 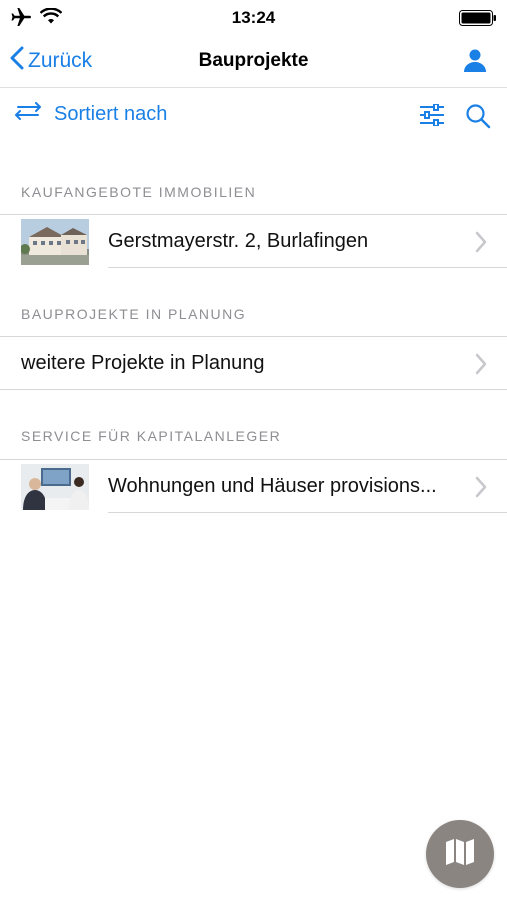 I want to click on status-time: 13:24, so click(x=253, y=17).